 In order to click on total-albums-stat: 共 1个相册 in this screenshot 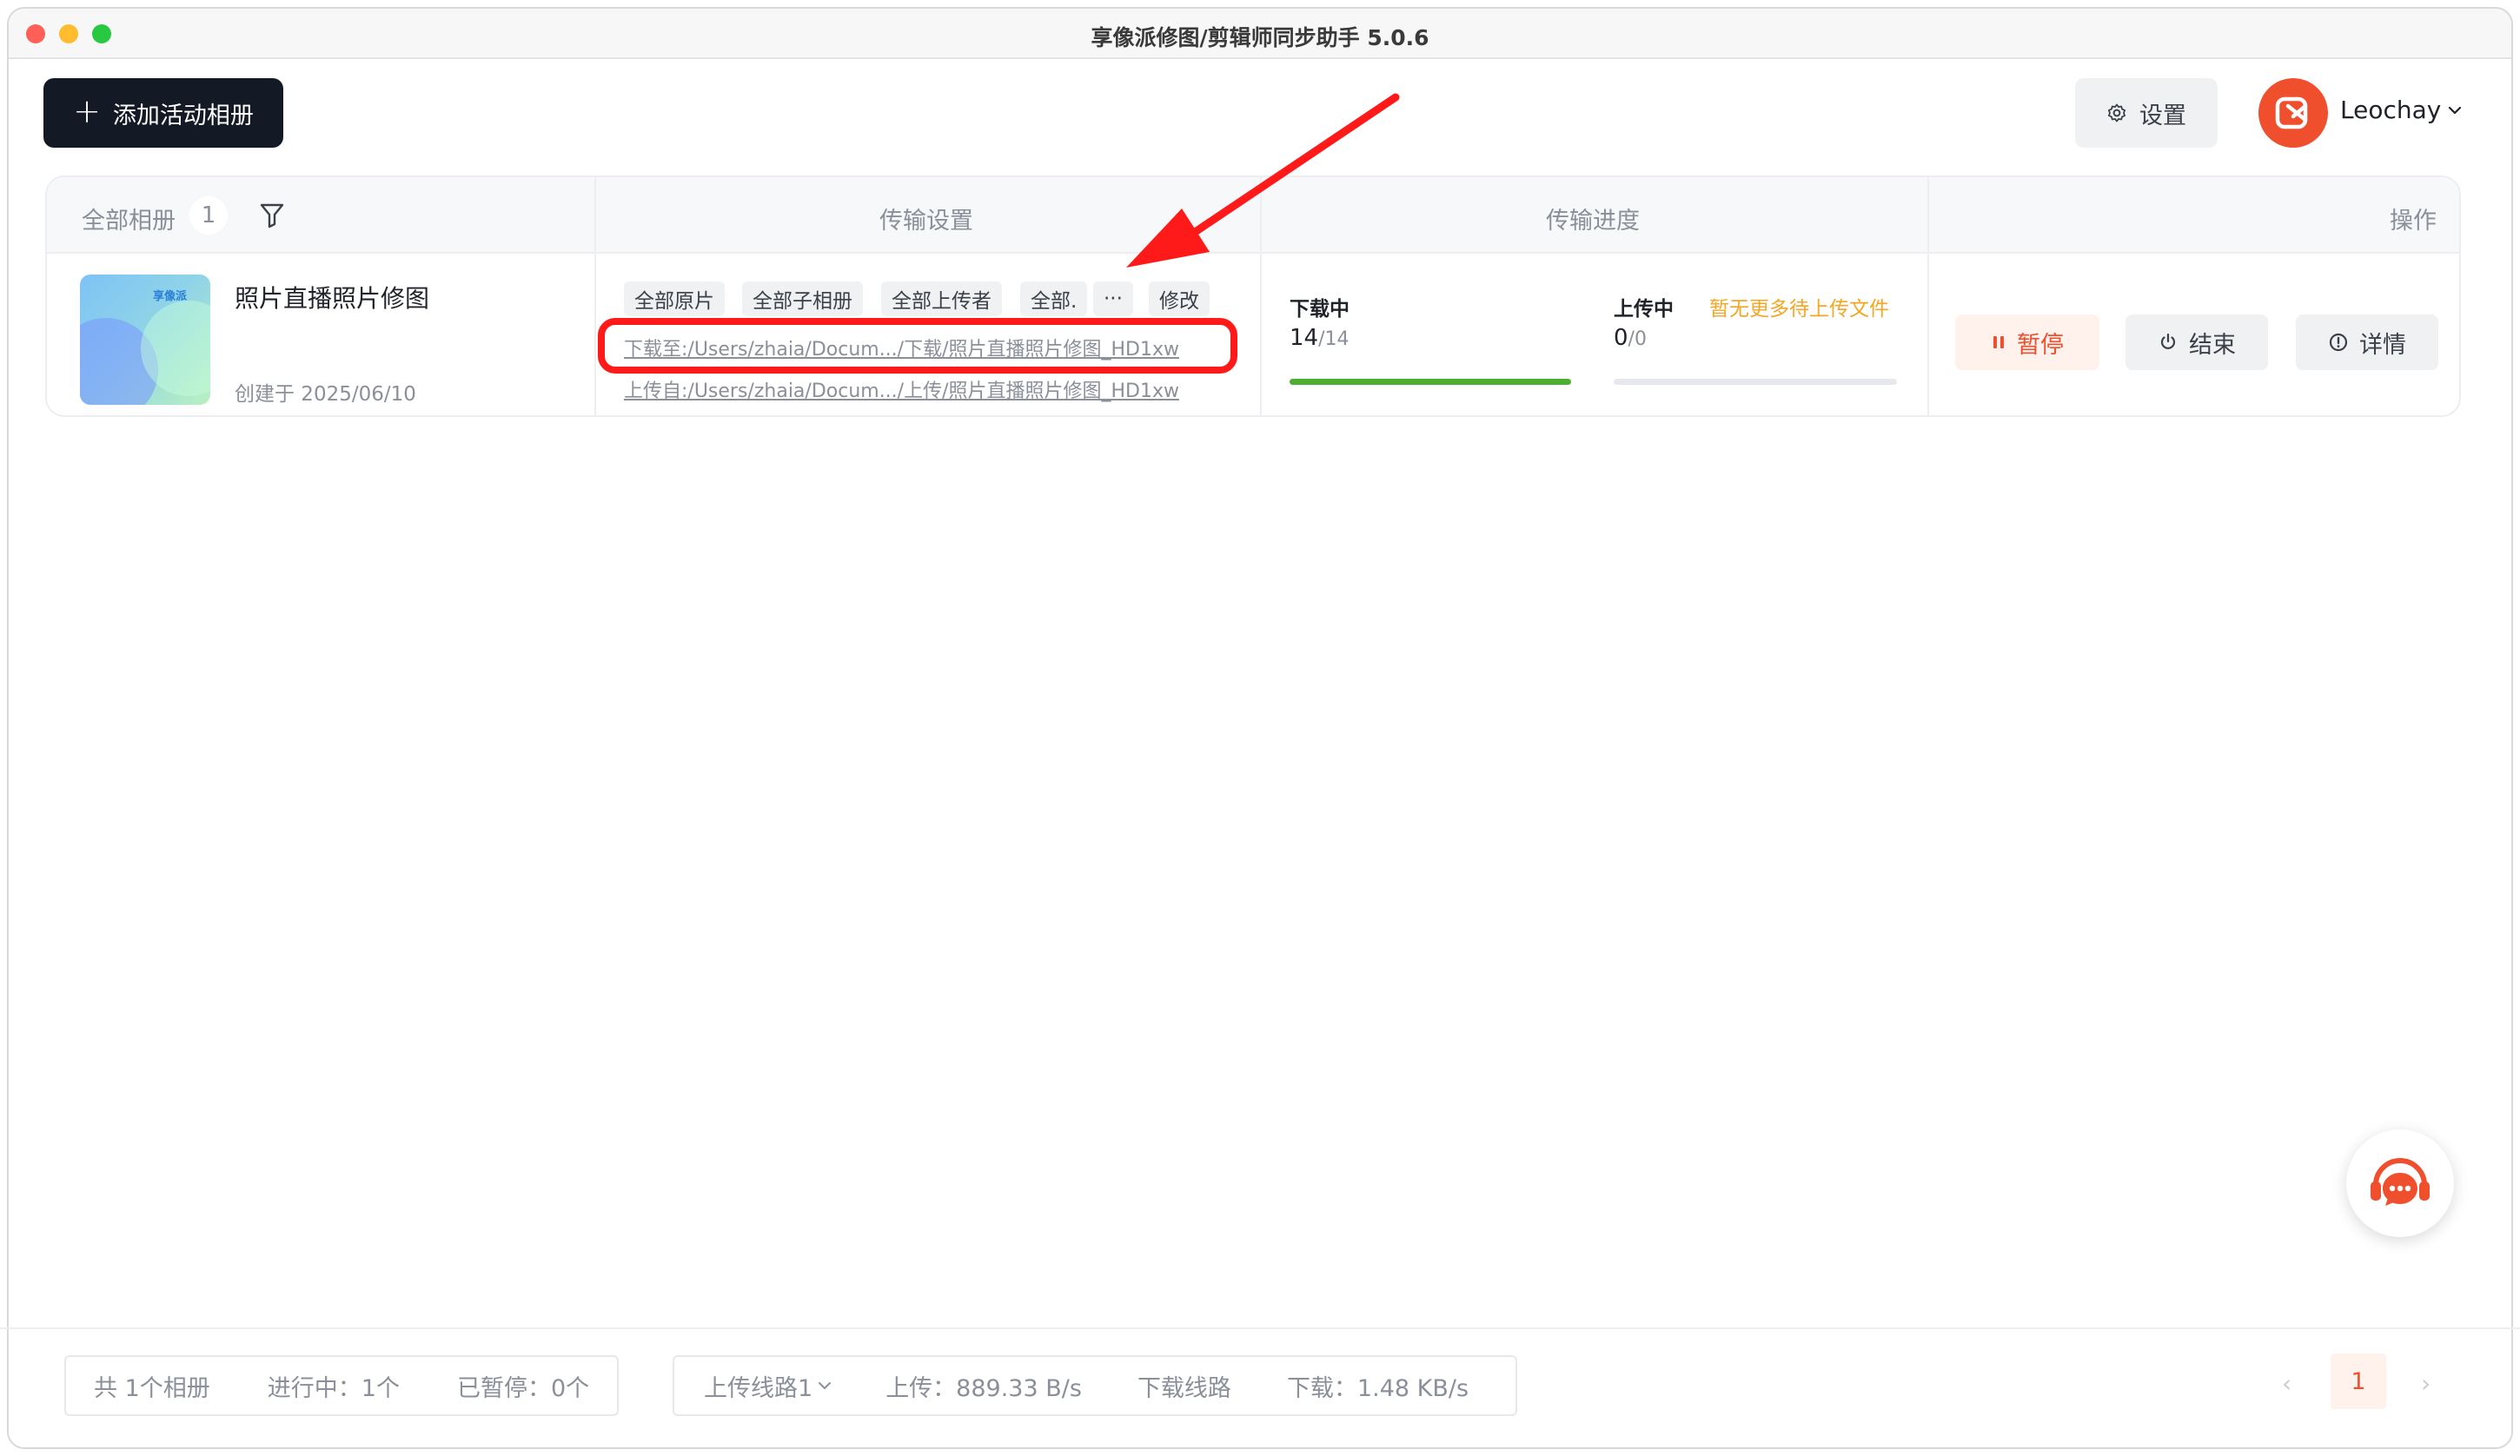, I will do `click(152, 1388)`.